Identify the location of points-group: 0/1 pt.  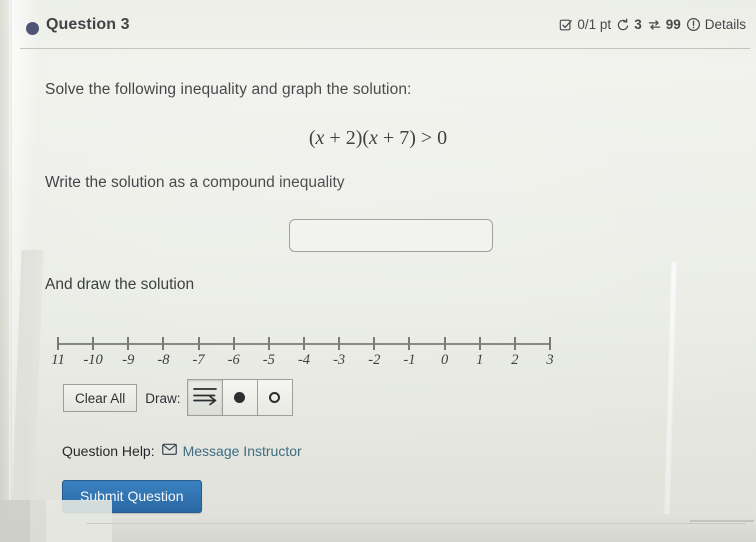
(585, 24).